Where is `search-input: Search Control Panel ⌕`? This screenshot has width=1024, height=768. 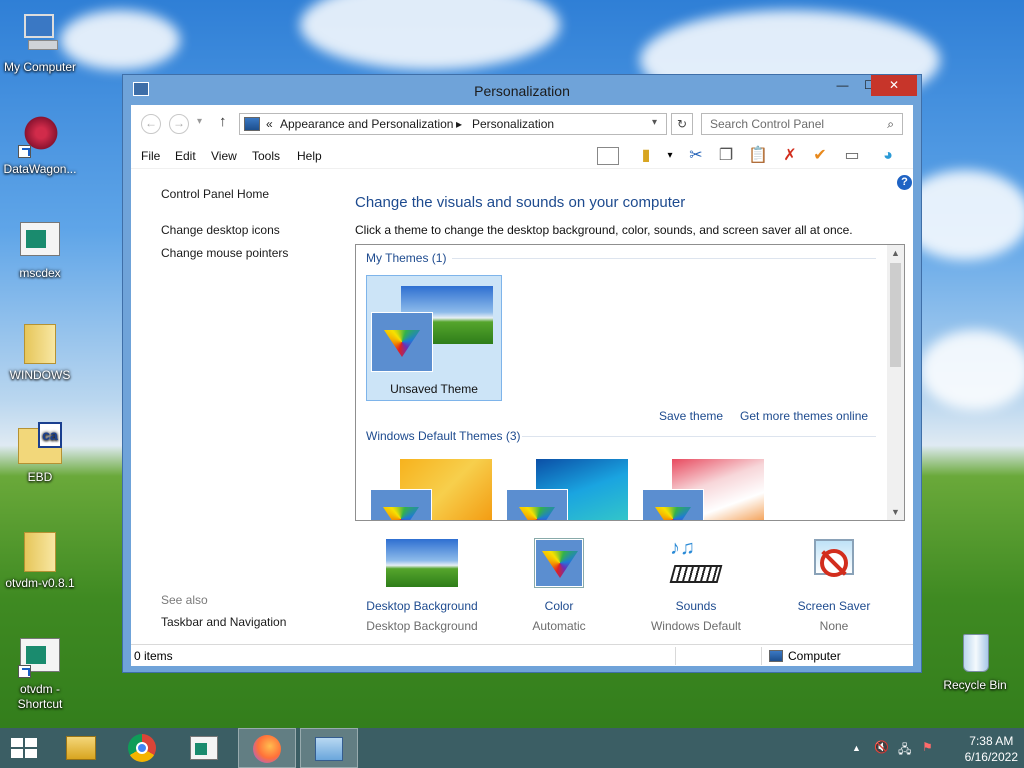 search-input: Search Control Panel ⌕ is located at coordinates (802, 124).